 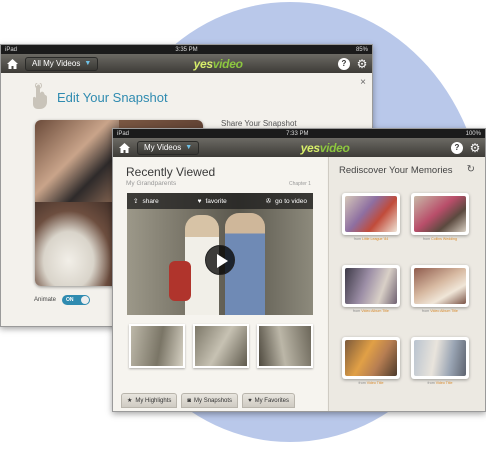 I want to click on animate-label: Animate, so click(x=45, y=300).